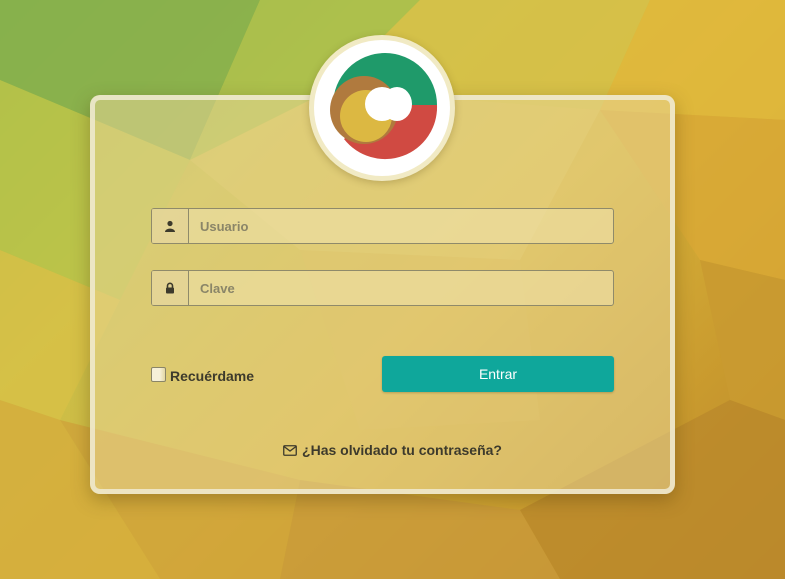 The height and width of the screenshot is (579, 785). I want to click on user-icon, so click(170, 226).